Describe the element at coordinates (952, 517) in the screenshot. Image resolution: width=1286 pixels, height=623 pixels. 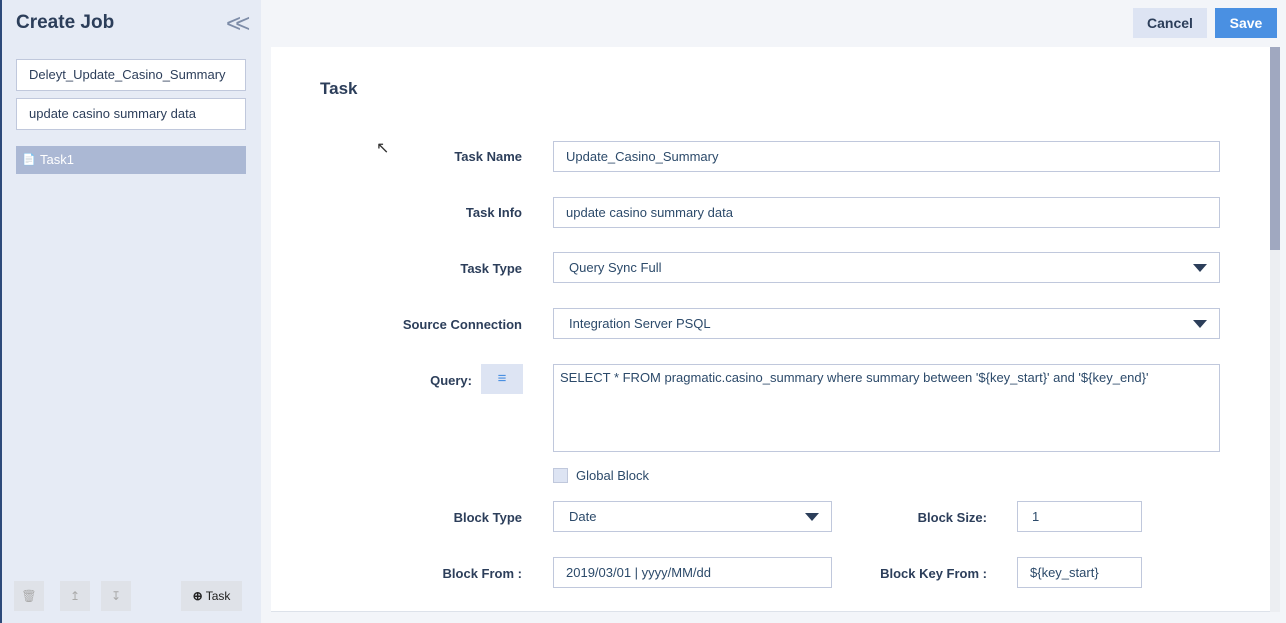
I see `block-size-label: Block Size:` at that location.